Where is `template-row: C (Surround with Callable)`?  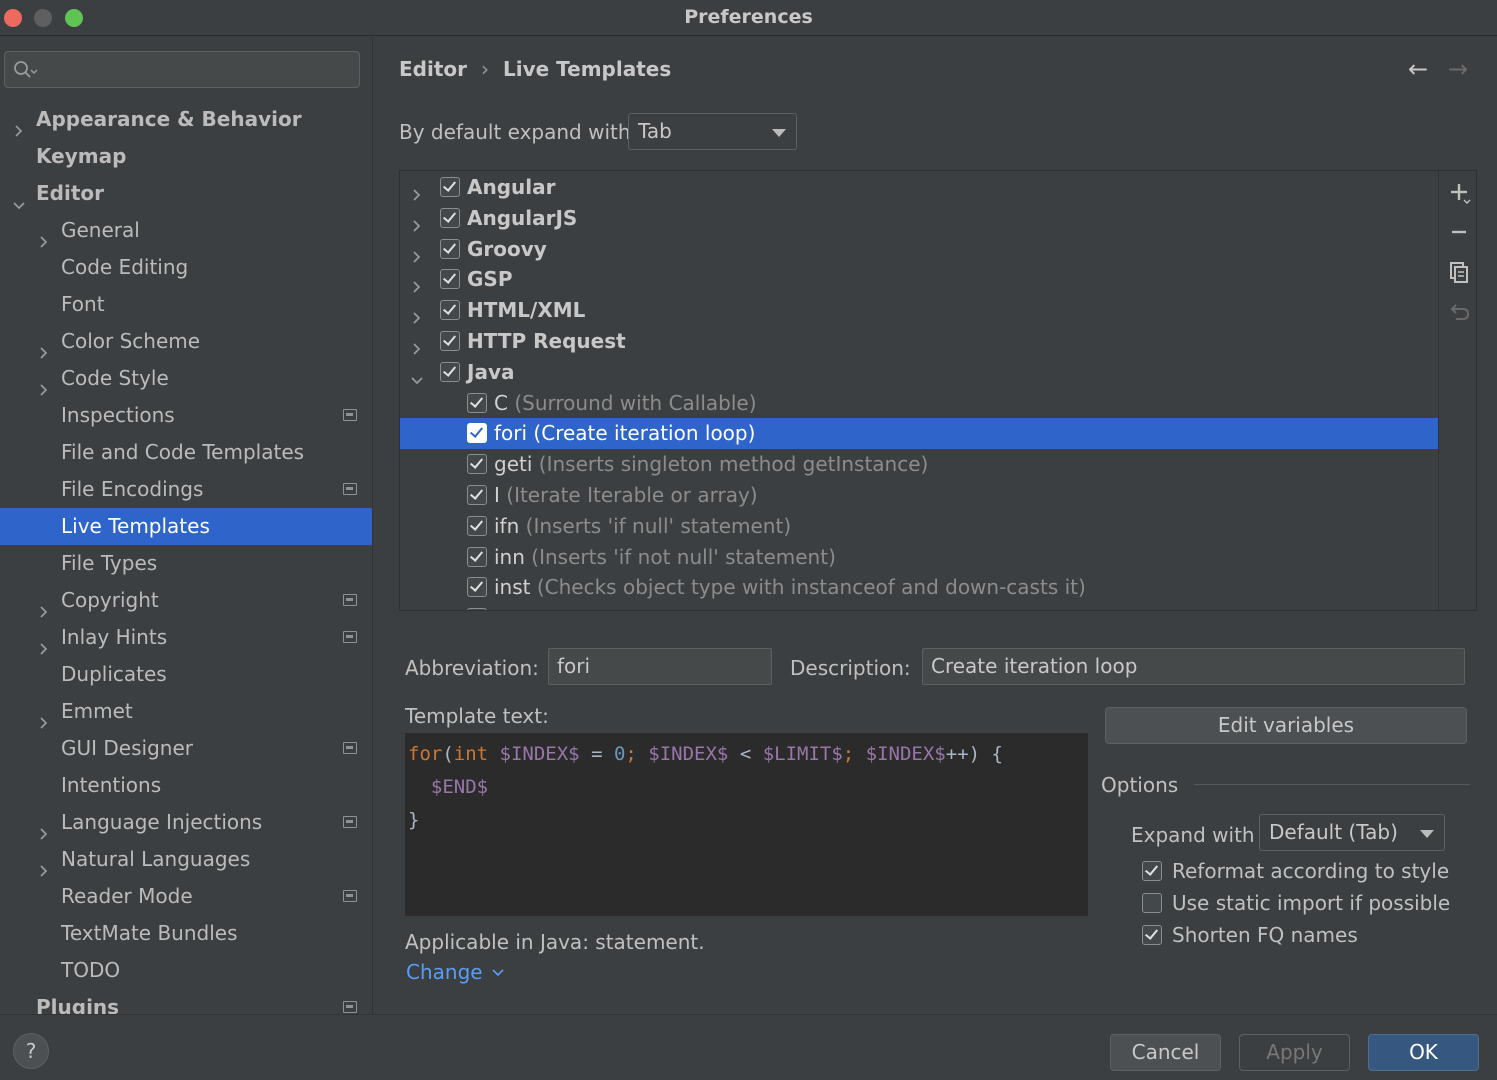
template-row: C (Surround with Callable) is located at coordinates (919, 403).